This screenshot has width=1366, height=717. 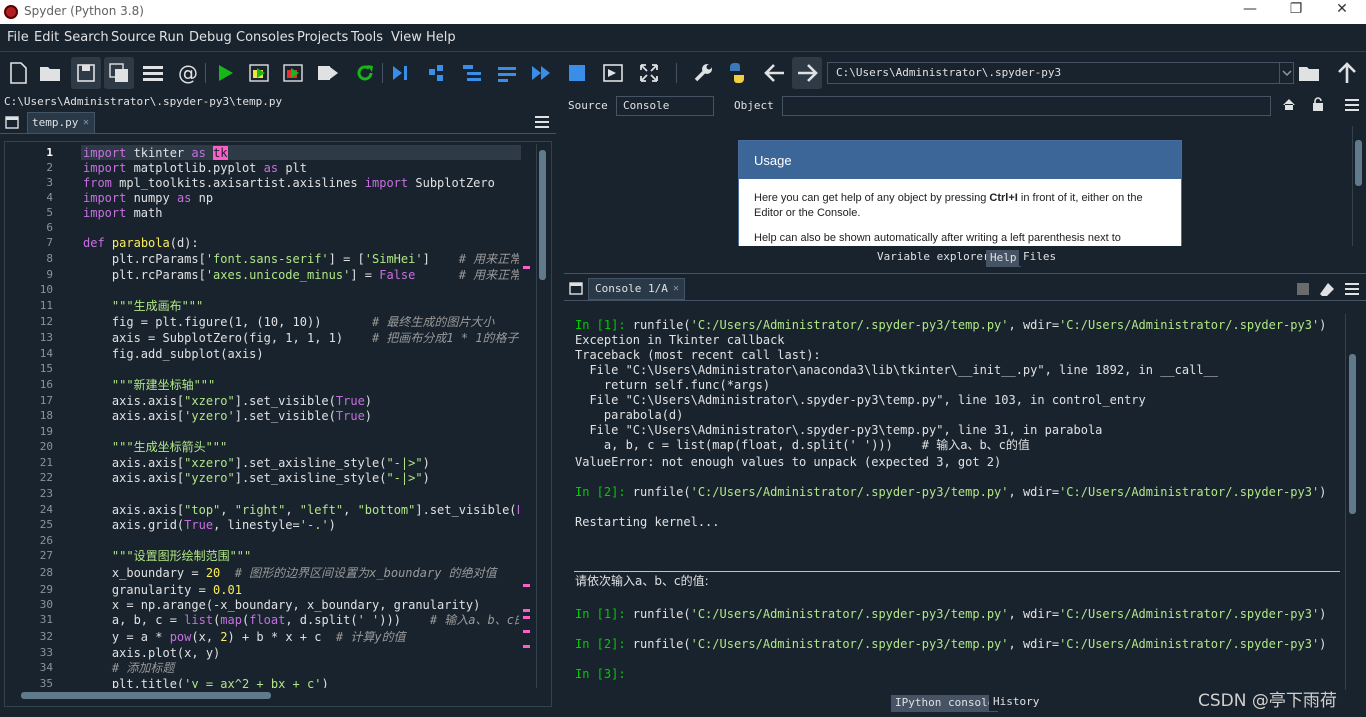 What do you see at coordinates (153, 73) in the screenshot?
I see `outline-list-icon` at bounding box center [153, 73].